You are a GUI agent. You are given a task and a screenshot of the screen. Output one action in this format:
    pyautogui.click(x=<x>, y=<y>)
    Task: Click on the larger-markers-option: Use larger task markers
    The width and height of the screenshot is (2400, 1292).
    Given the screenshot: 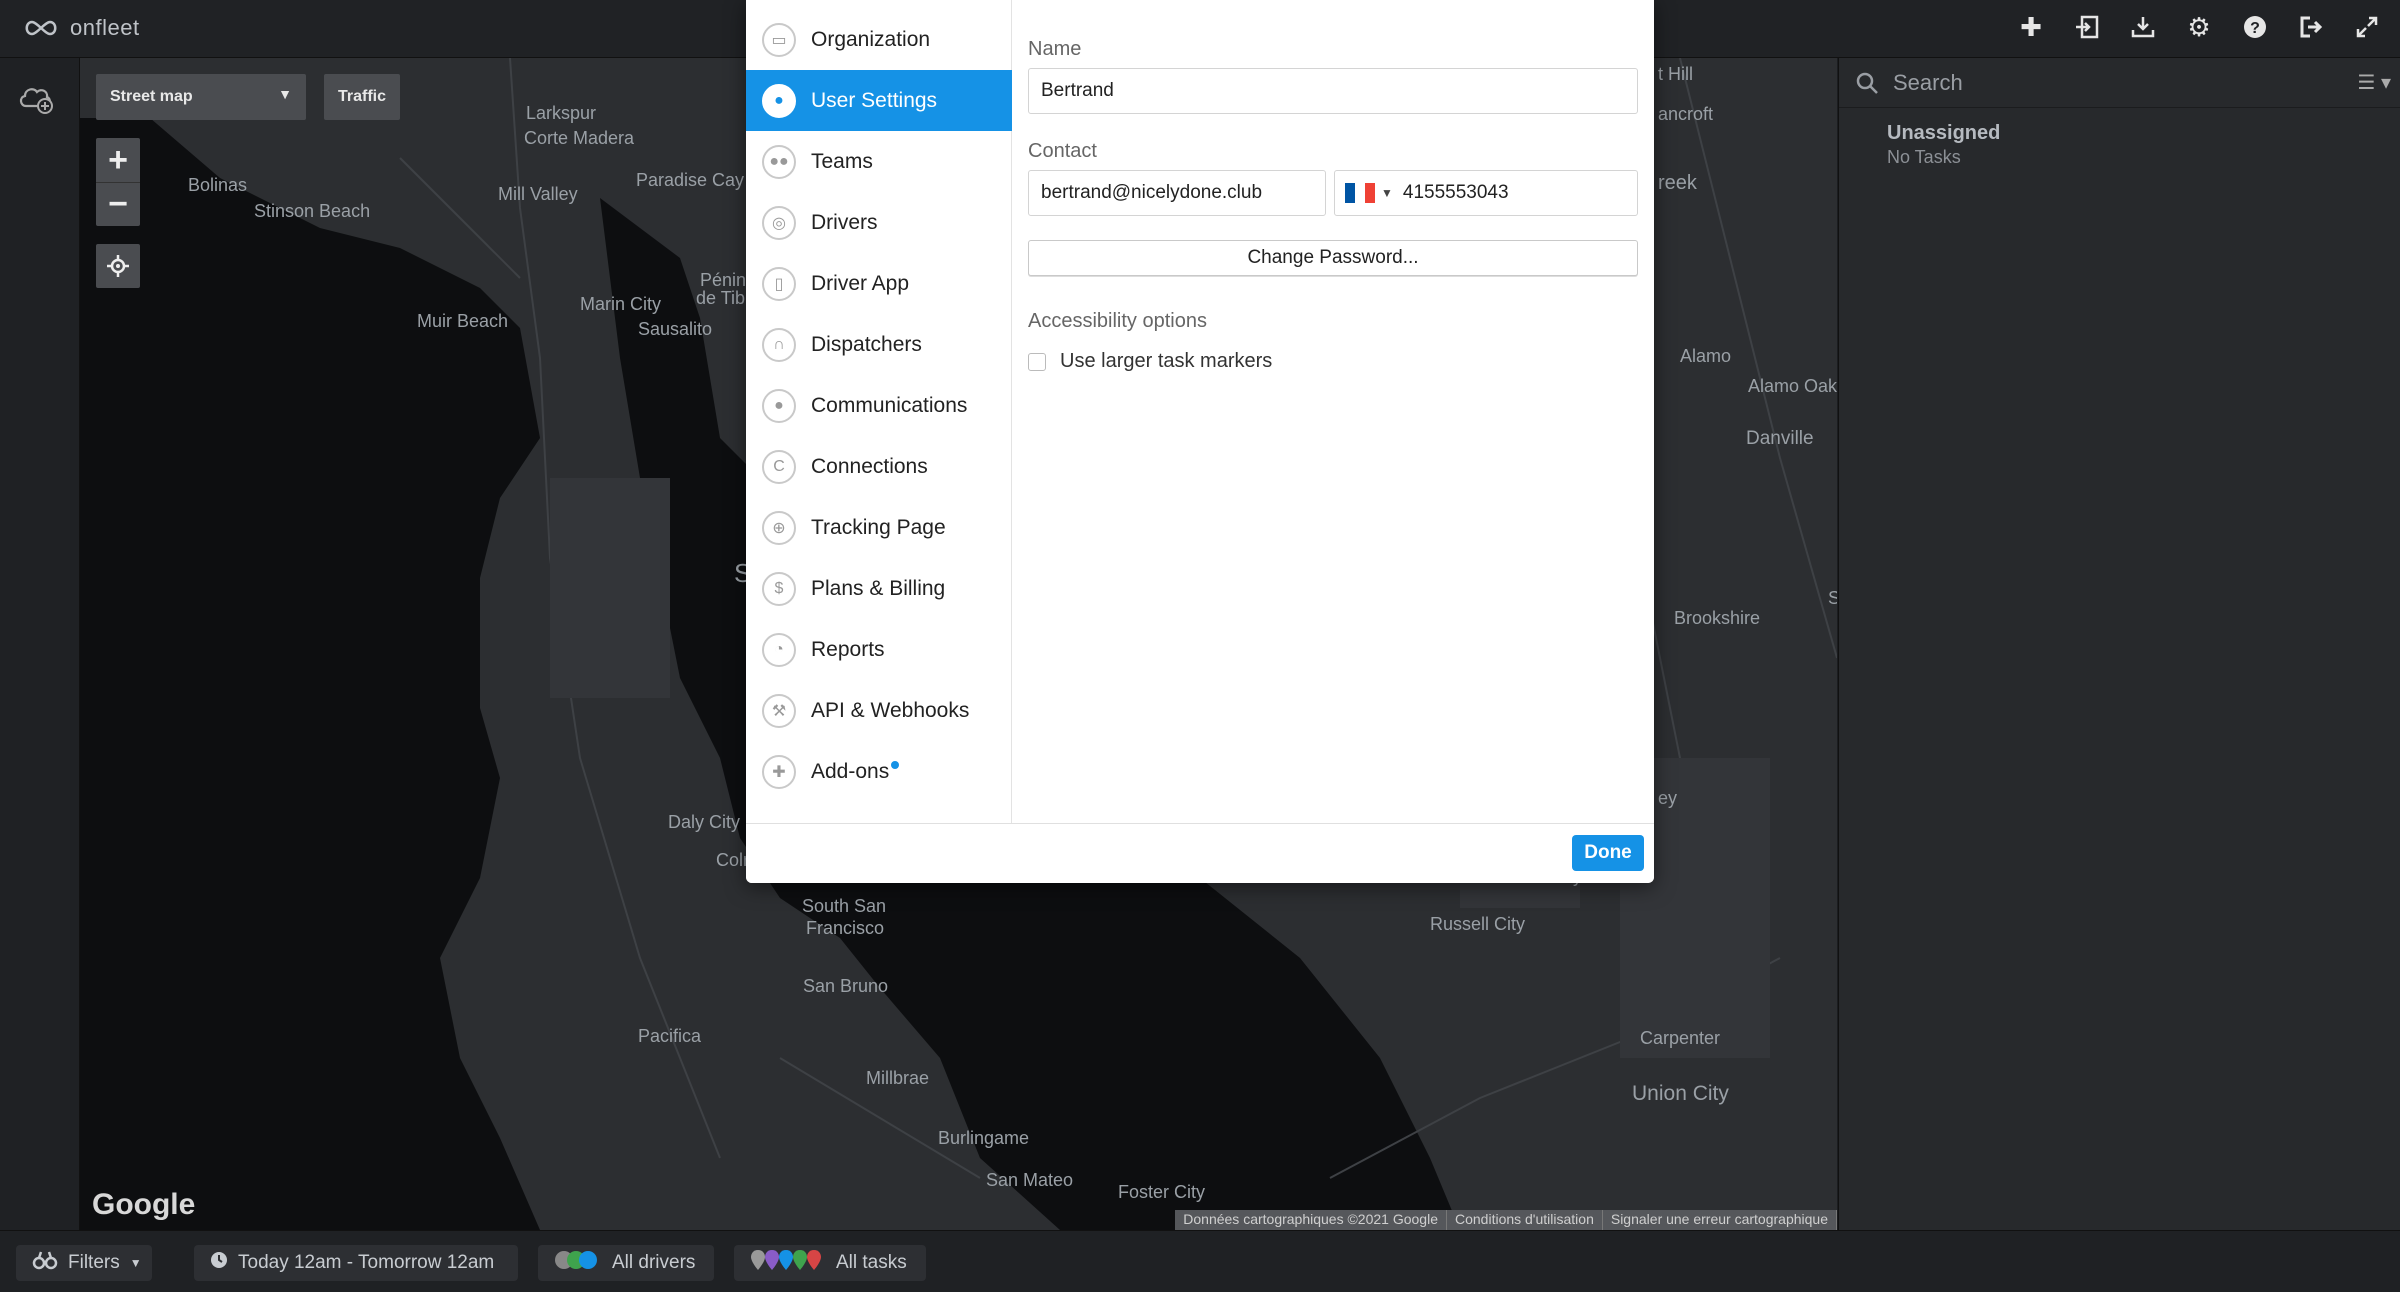 What is the action you would take?
    pyautogui.click(x=1150, y=361)
    